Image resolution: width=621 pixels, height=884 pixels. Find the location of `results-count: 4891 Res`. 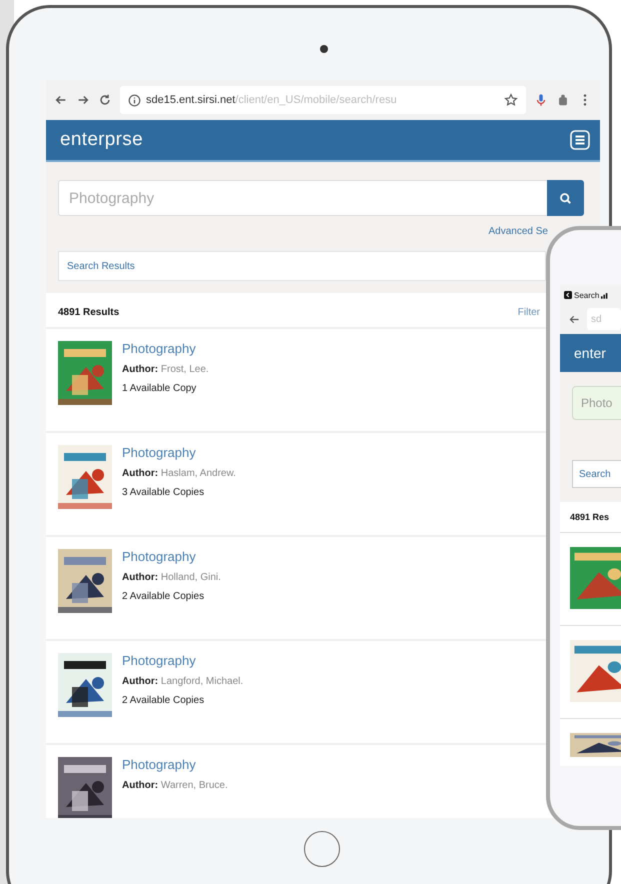

results-count: 4891 Res is located at coordinates (590, 517).